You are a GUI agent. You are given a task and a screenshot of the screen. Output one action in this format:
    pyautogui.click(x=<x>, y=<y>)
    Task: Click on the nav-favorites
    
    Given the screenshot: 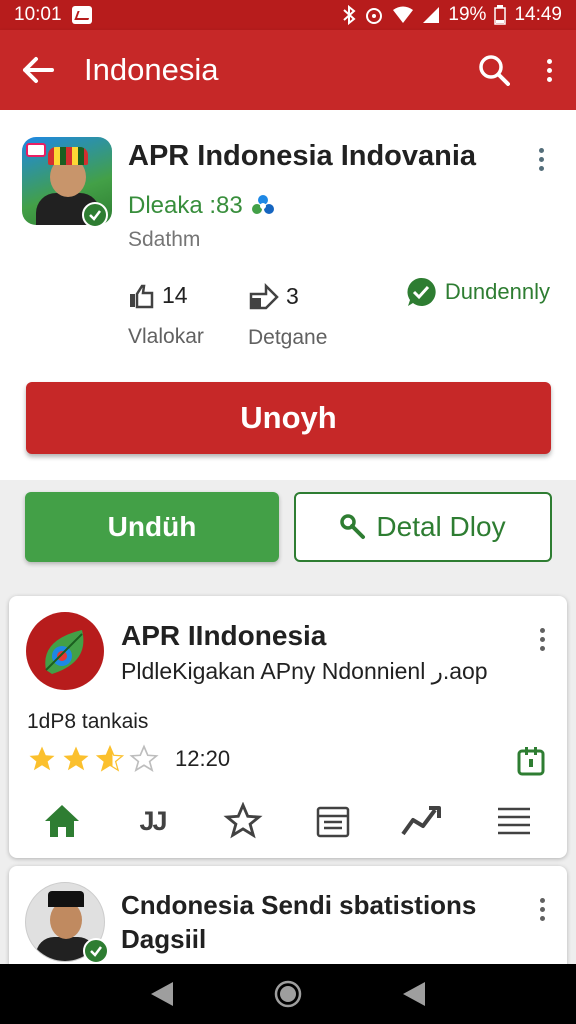 What is the action you would take?
    pyautogui.click(x=243, y=821)
    